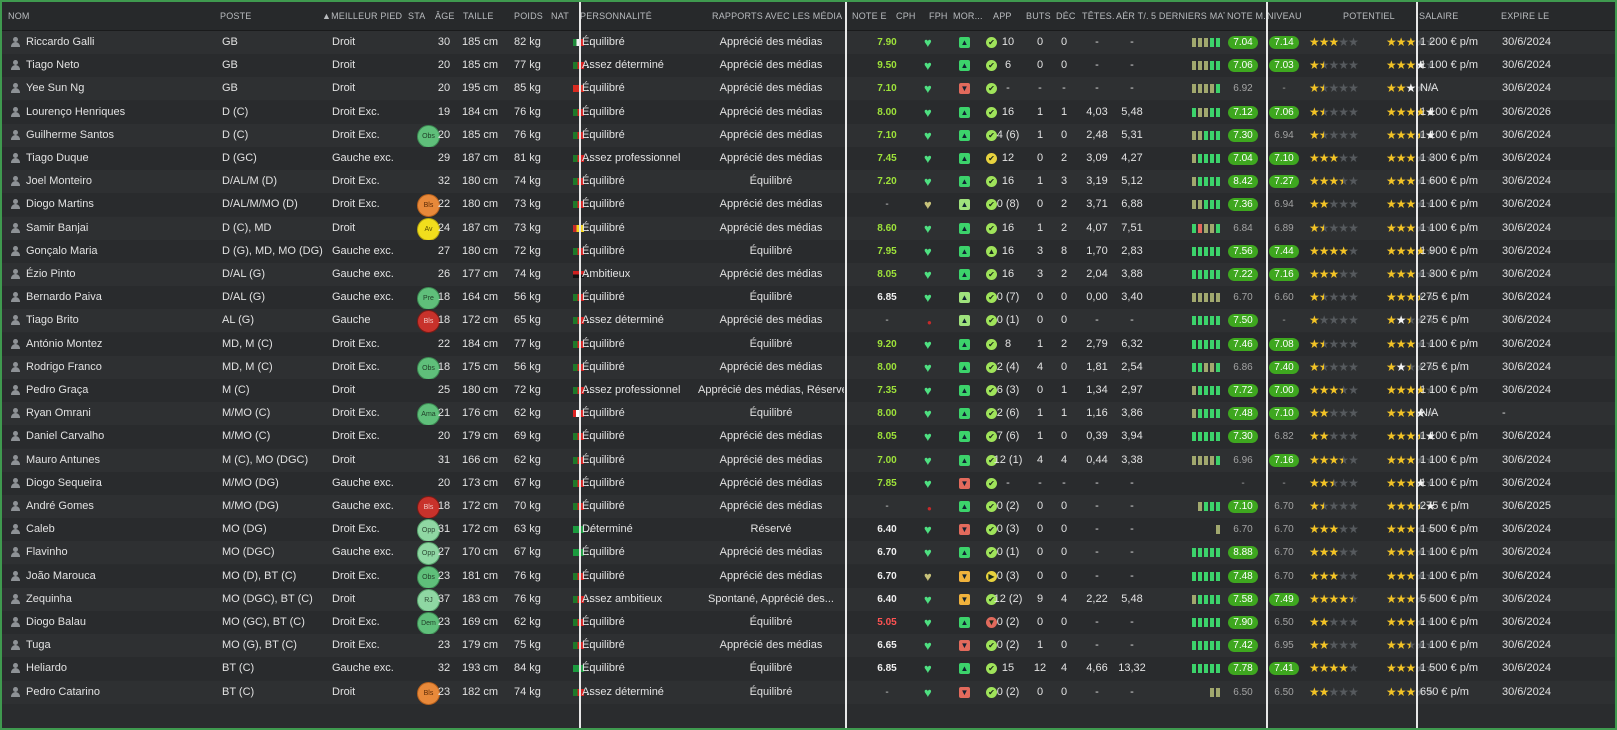 The width and height of the screenshot is (1617, 730). I want to click on column-header: TAILLE, so click(487, 16).